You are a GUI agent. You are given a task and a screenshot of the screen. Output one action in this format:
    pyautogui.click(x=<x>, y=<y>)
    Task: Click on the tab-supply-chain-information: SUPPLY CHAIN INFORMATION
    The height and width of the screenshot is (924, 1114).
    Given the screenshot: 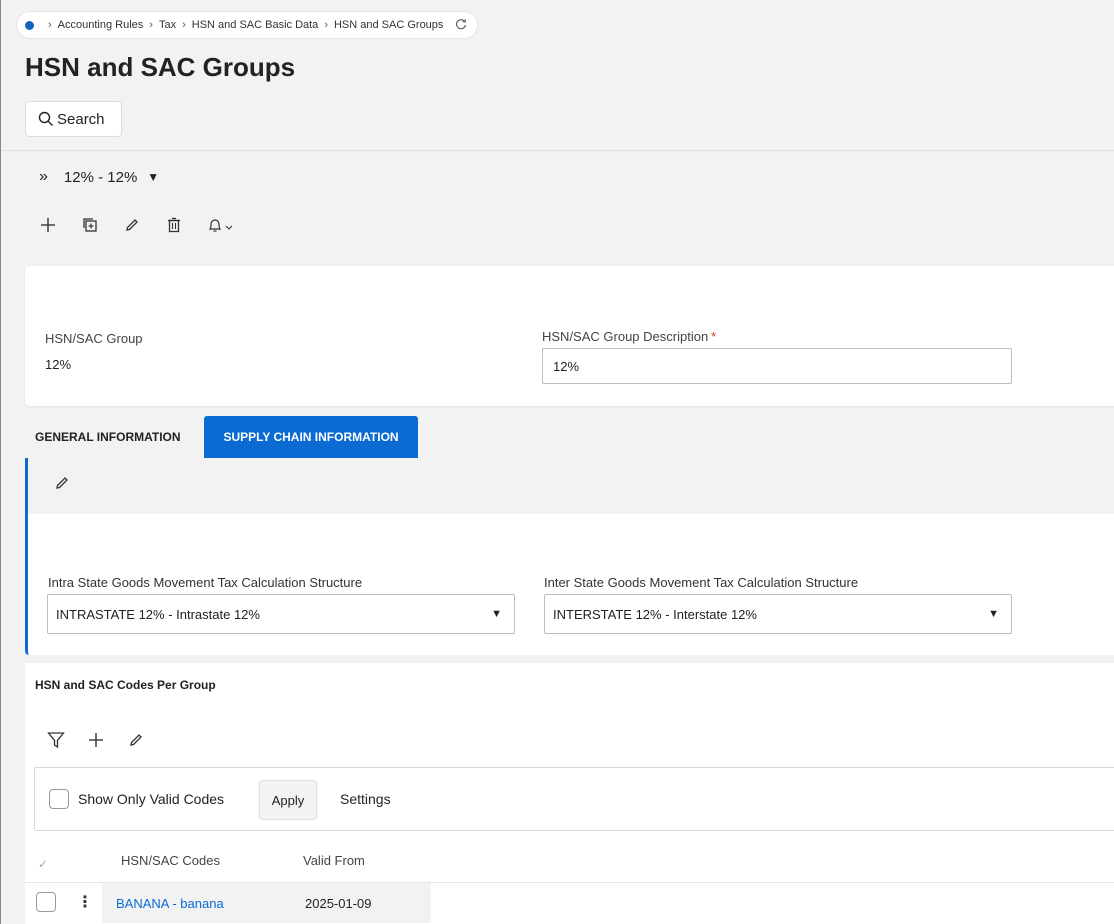 What is the action you would take?
    pyautogui.click(x=311, y=437)
    